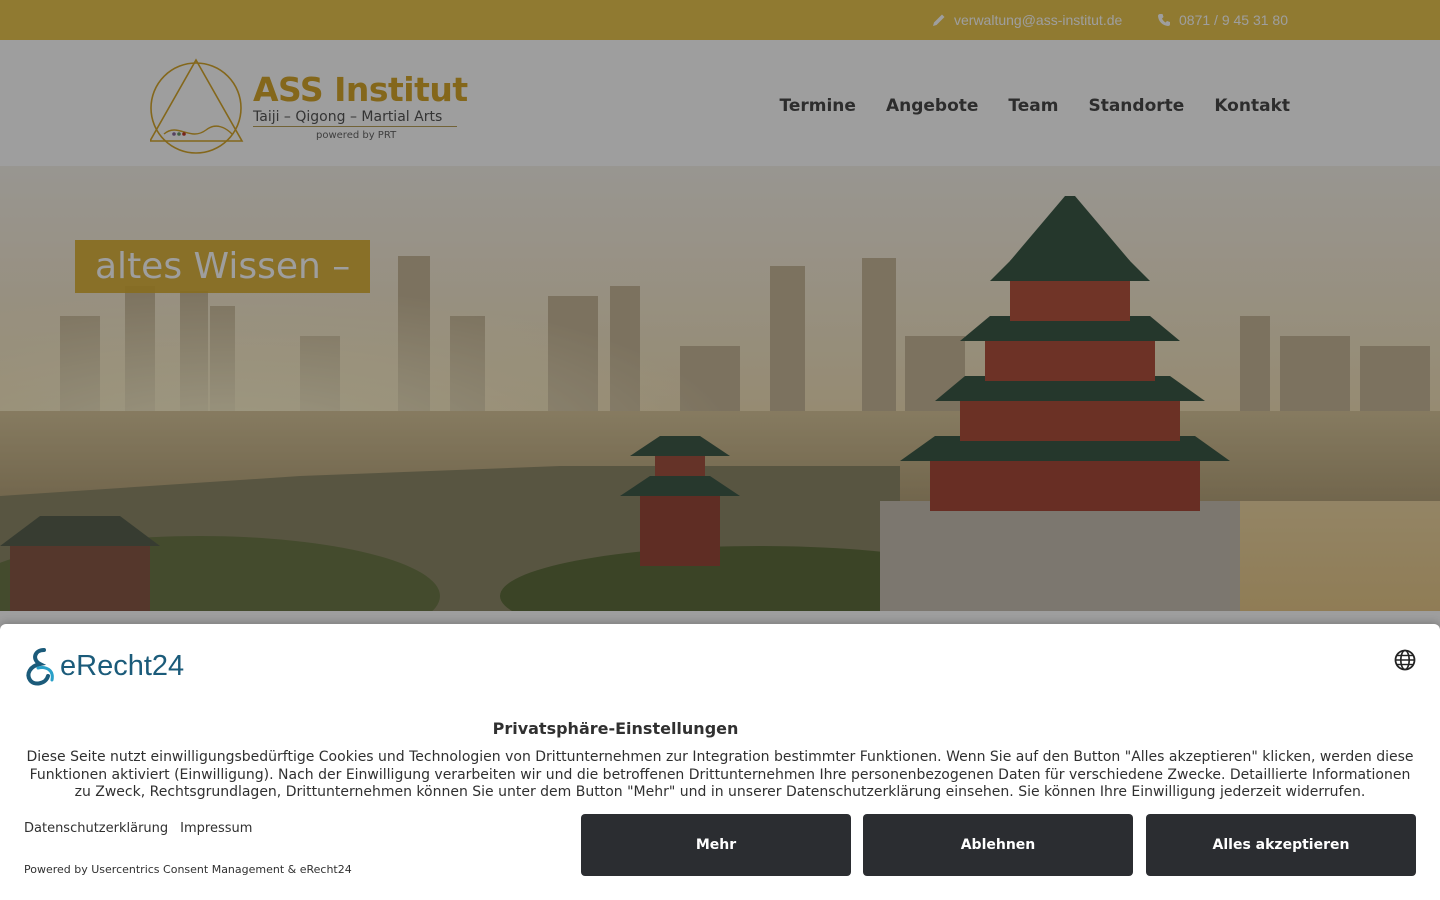  Describe the element at coordinates (348, 117) in the screenshot. I see `logo-subtitle: Taiji – Qigong – Martial Arts` at that location.